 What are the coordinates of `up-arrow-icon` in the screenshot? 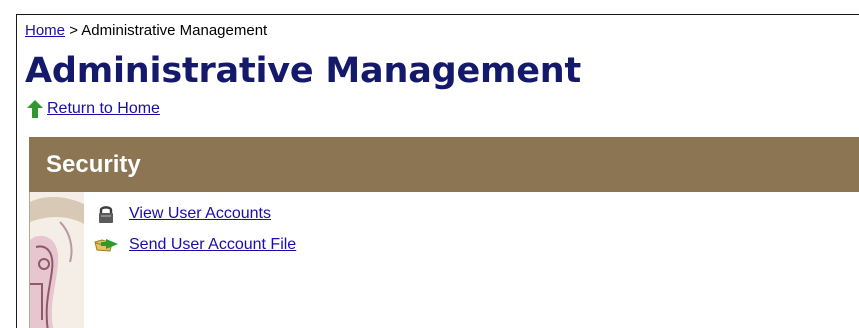 It's located at (35, 109).